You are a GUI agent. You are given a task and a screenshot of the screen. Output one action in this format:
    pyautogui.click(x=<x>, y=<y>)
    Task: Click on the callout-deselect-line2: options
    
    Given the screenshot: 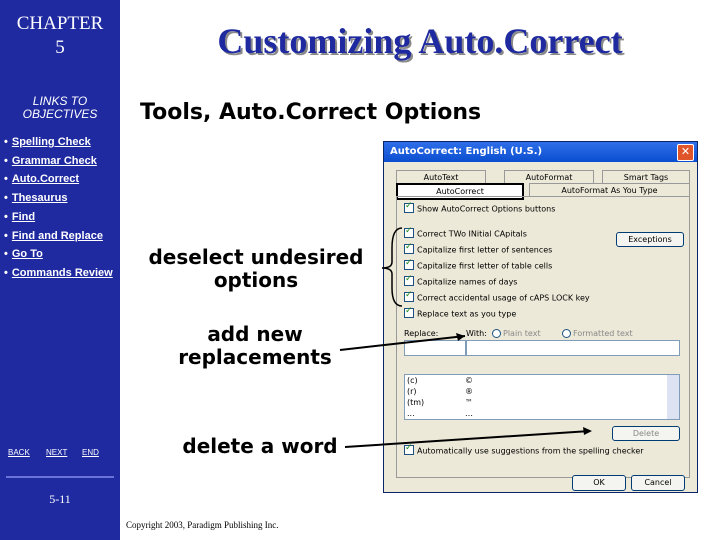 What is the action you would take?
    pyautogui.click(x=256, y=280)
    